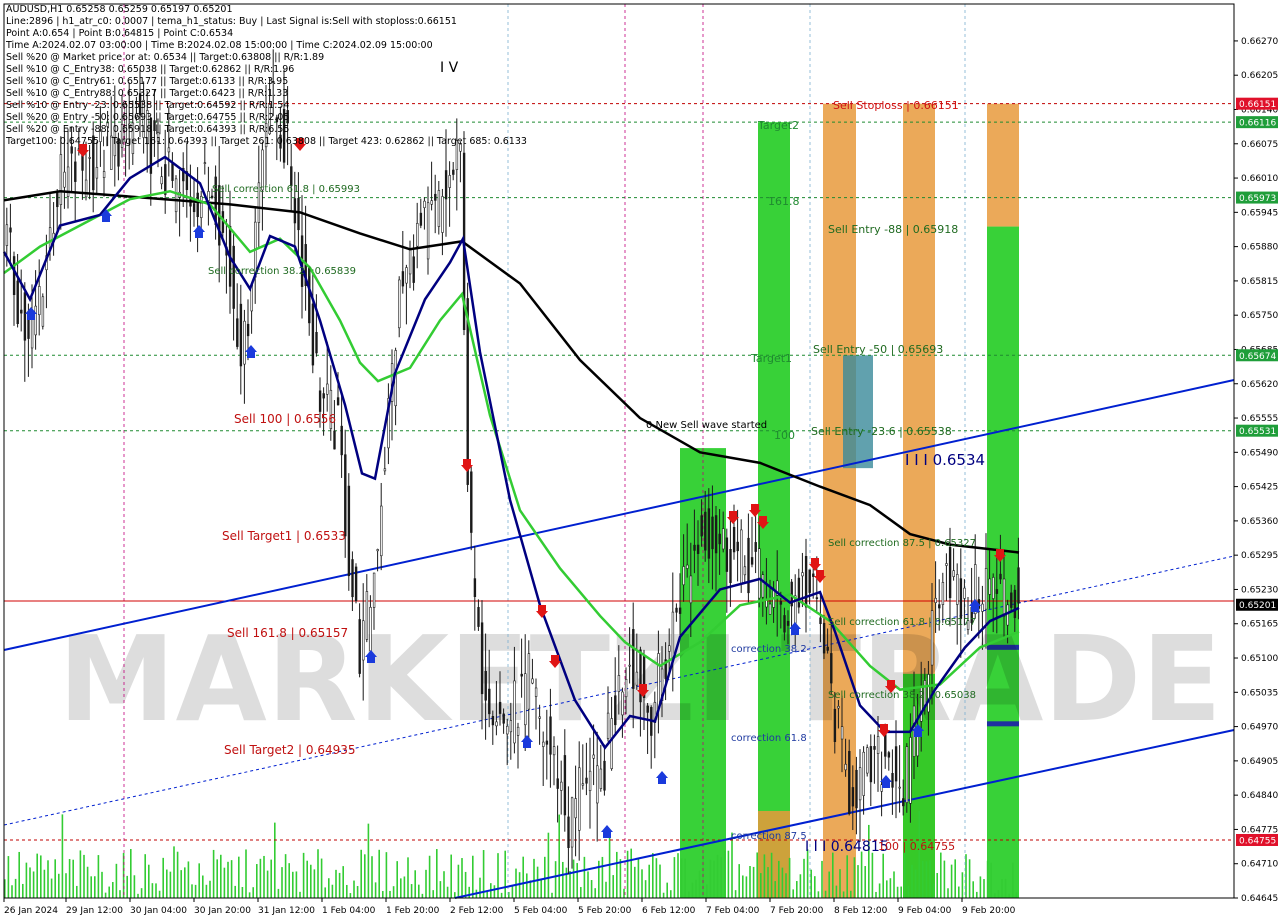 The image size is (1280, 920). I want to click on chart-label: Sell correction 87.5 | 0.65327, so click(902, 543).